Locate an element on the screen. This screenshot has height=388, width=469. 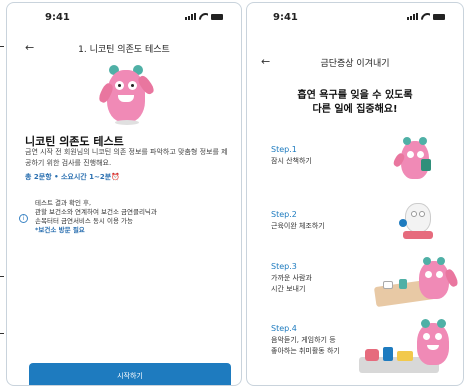
nav-bar: ← 금단증상 이겨내기 is located at coordinates (355, 63).